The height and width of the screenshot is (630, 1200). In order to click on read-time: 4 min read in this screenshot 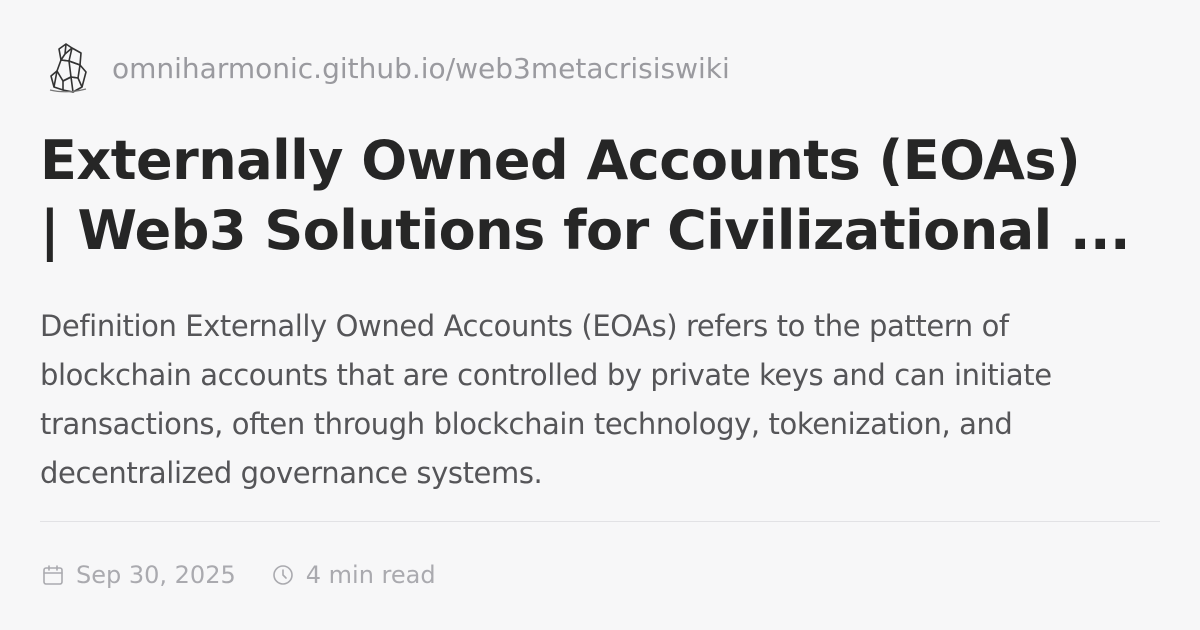, I will do `click(353, 575)`.